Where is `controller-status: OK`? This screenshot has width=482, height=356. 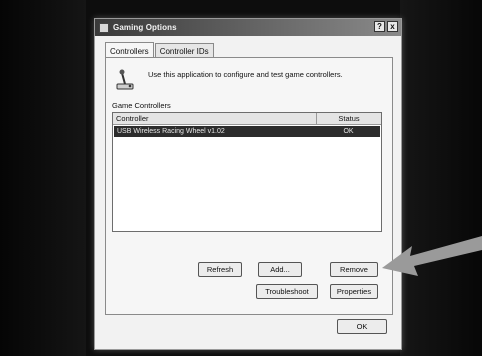
controller-status: OK is located at coordinates (348, 131).